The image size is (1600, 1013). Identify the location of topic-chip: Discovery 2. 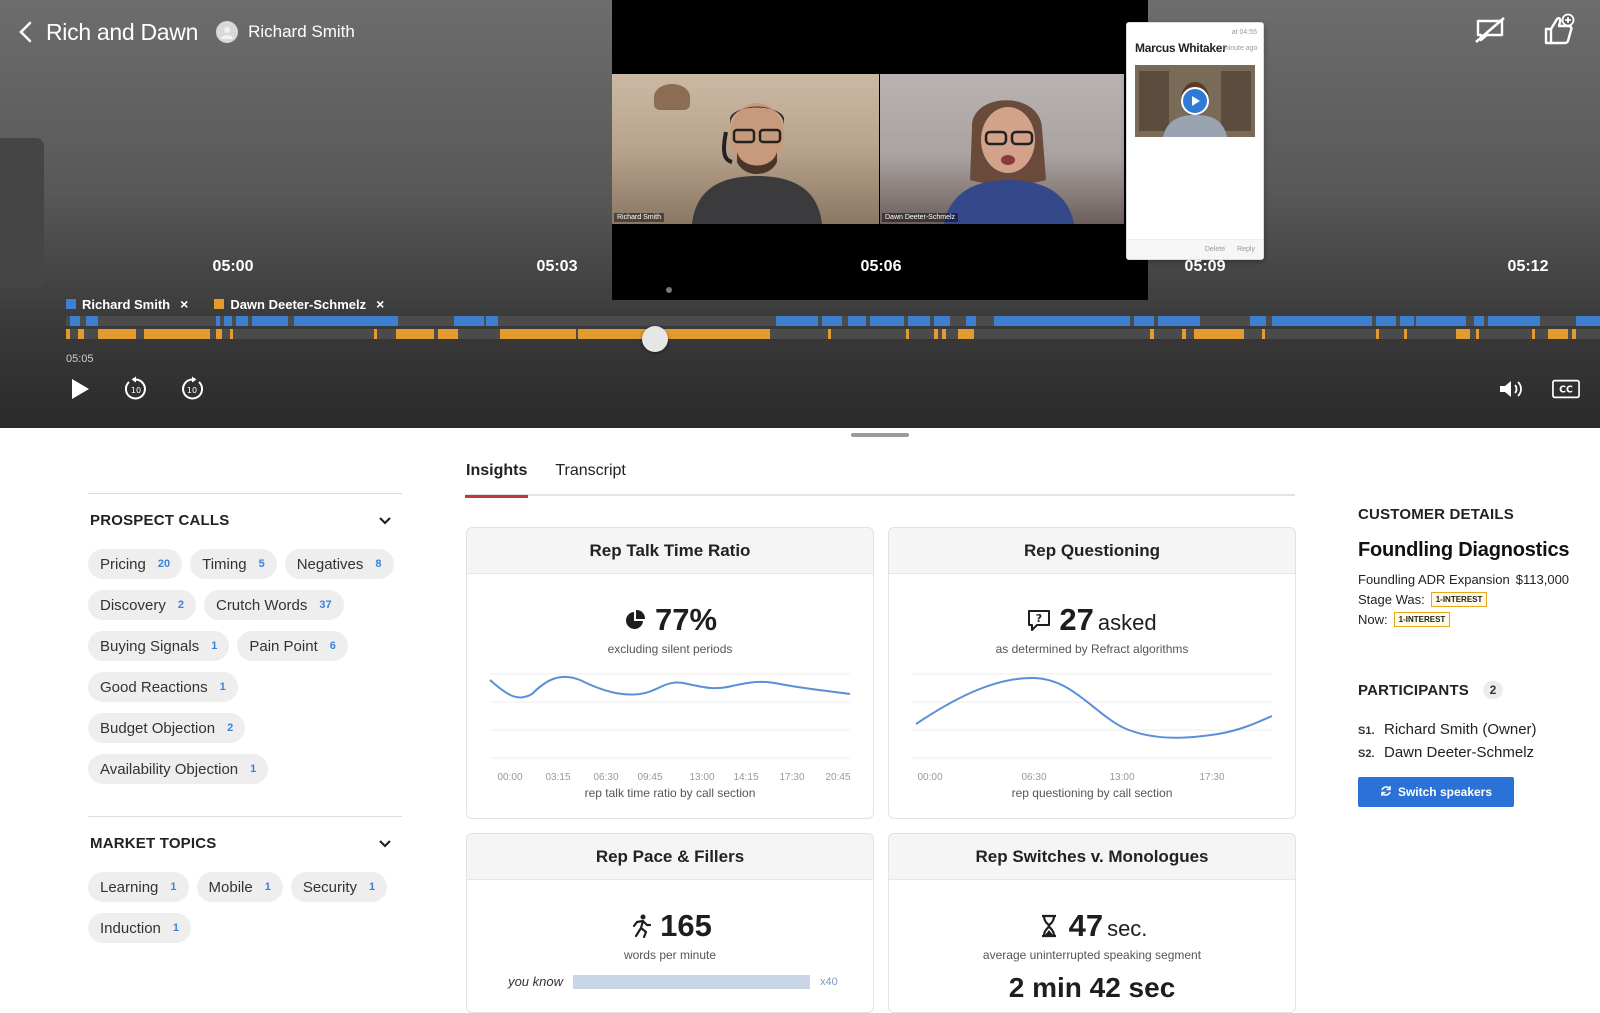
(142, 605).